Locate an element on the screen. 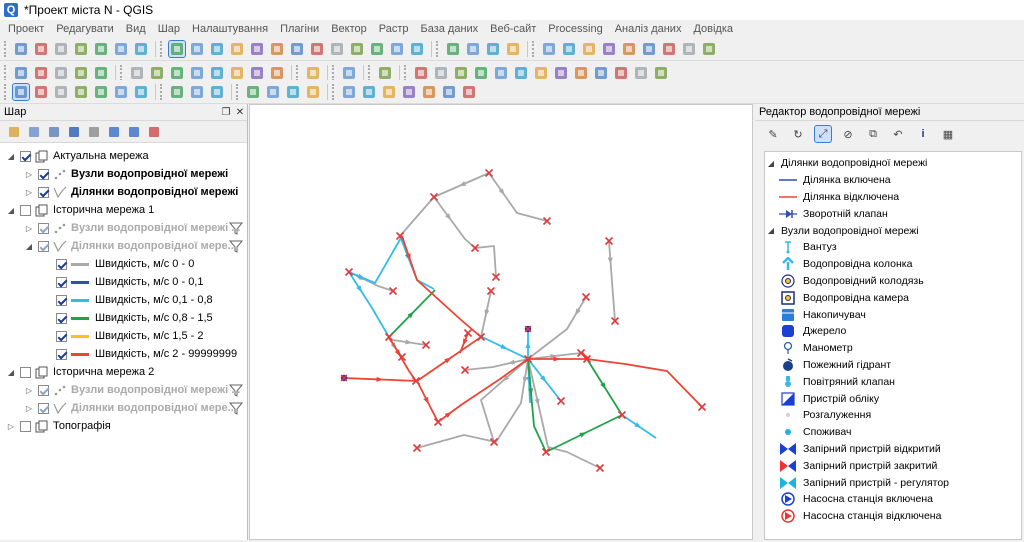 The width and height of the screenshot is (1024, 542). layer-row: Швидкість, м/с 0,8 - 1,5 is located at coordinates (123, 318).